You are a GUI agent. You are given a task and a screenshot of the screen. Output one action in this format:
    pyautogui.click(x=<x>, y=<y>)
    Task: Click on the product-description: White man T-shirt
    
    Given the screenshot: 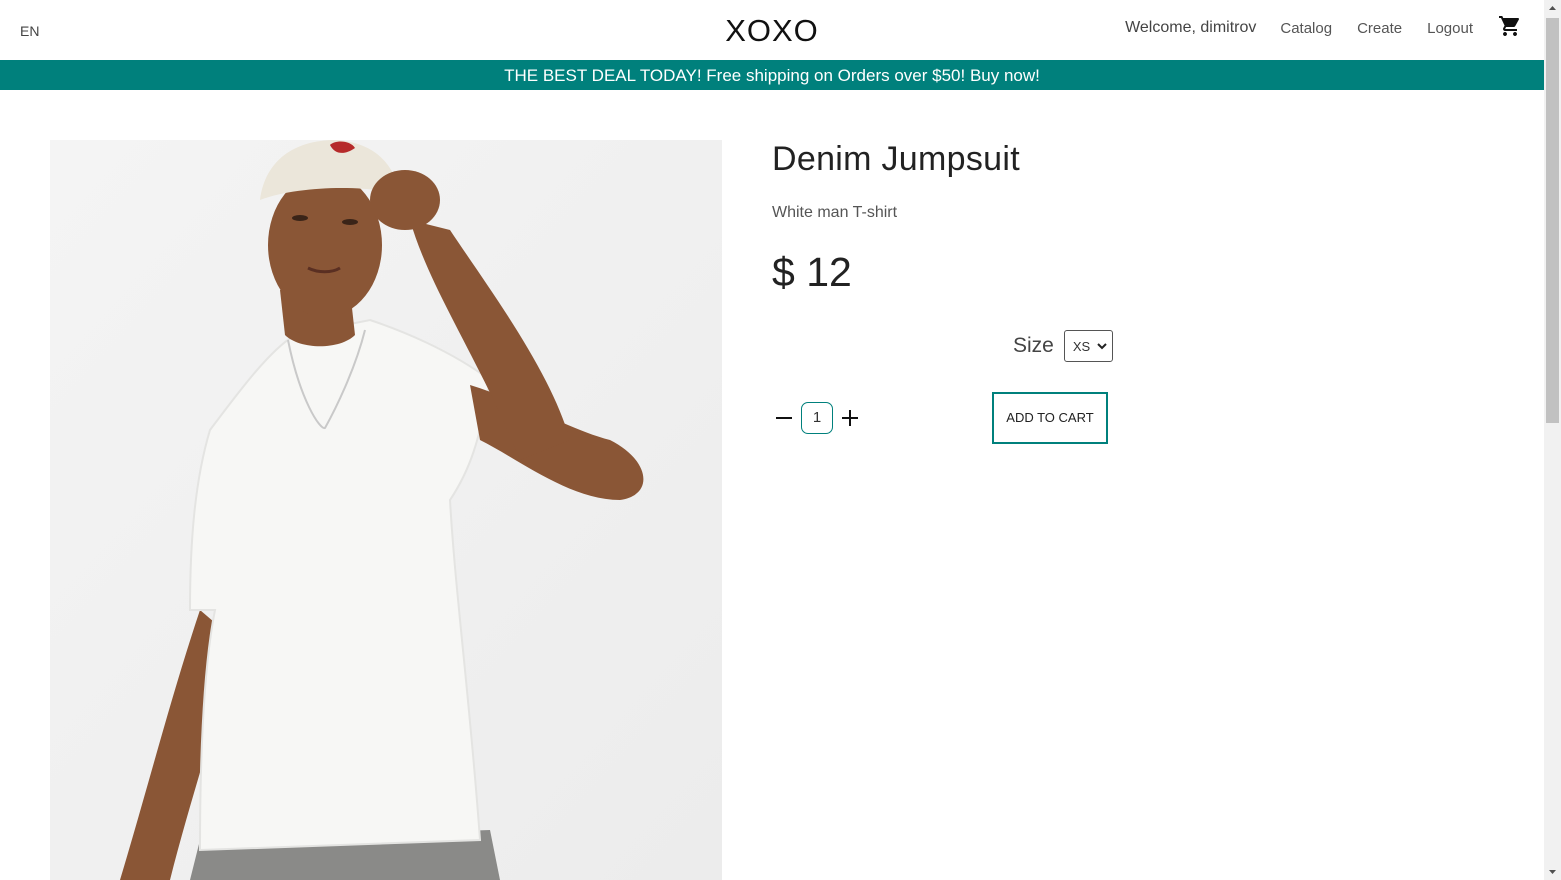 What is the action you would take?
    pyautogui.click(x=835, y=212)
    